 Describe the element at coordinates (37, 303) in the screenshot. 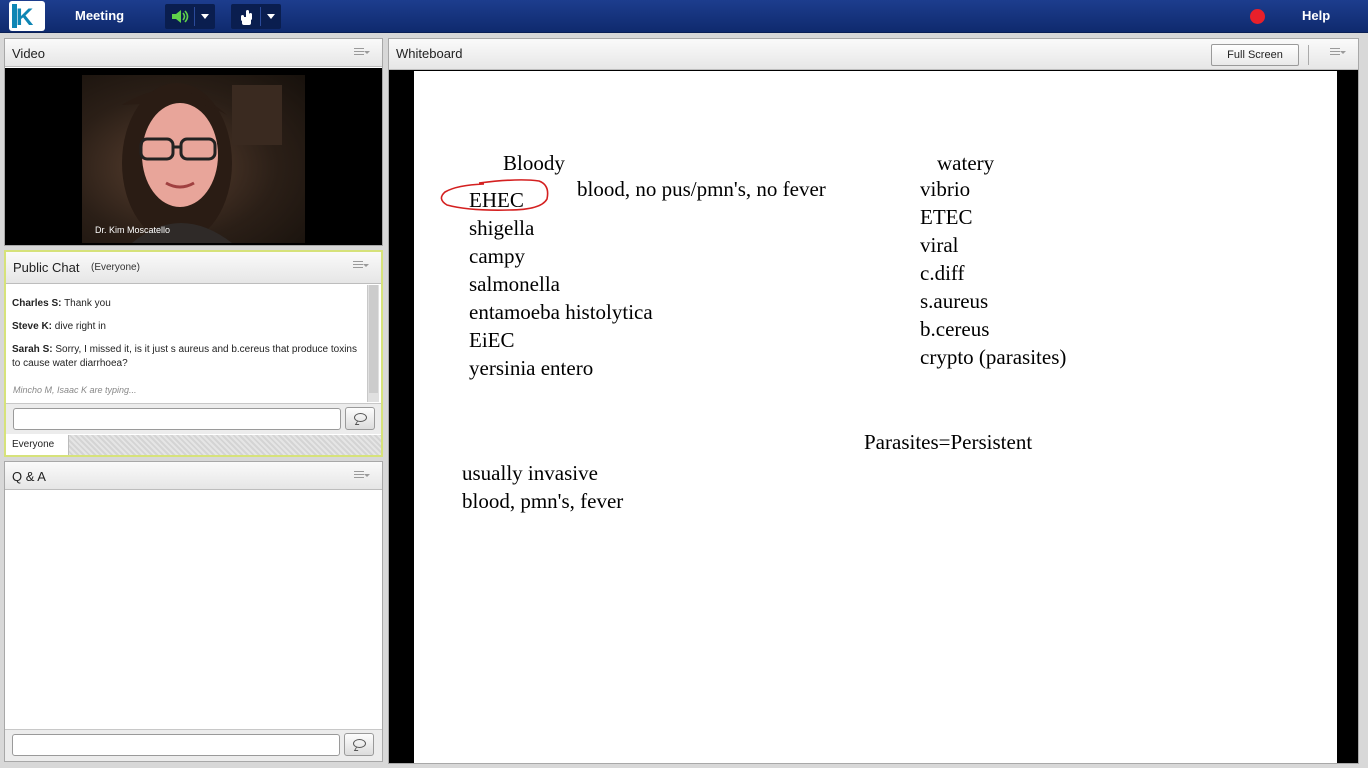

I see `chat-sender: Charles S:` at that location.